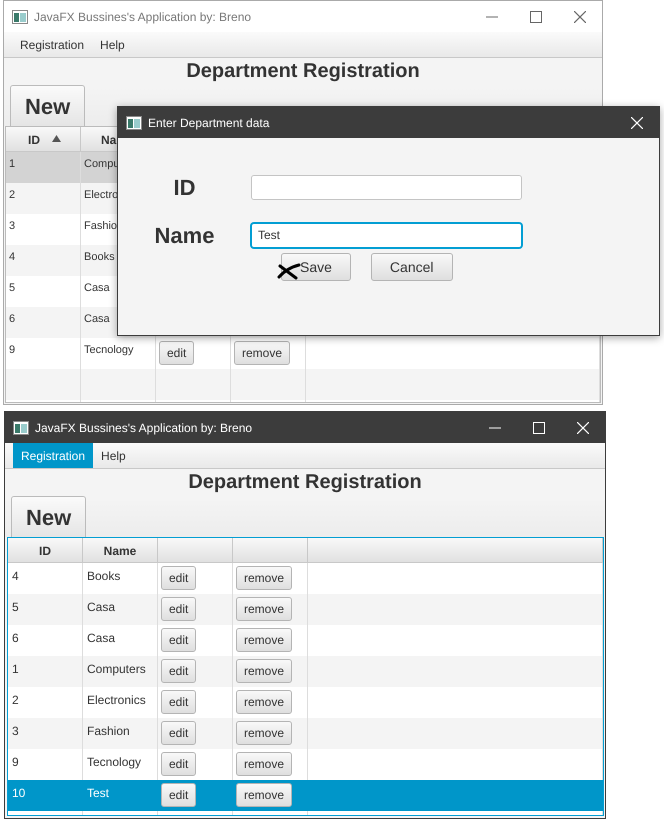 Image resolution: width=664 pixels, height=824 pixels. What do you see at coordinates (52, 44) in the screenshot?
I see `menu-item: Registration` at bounding box center [52, 44].